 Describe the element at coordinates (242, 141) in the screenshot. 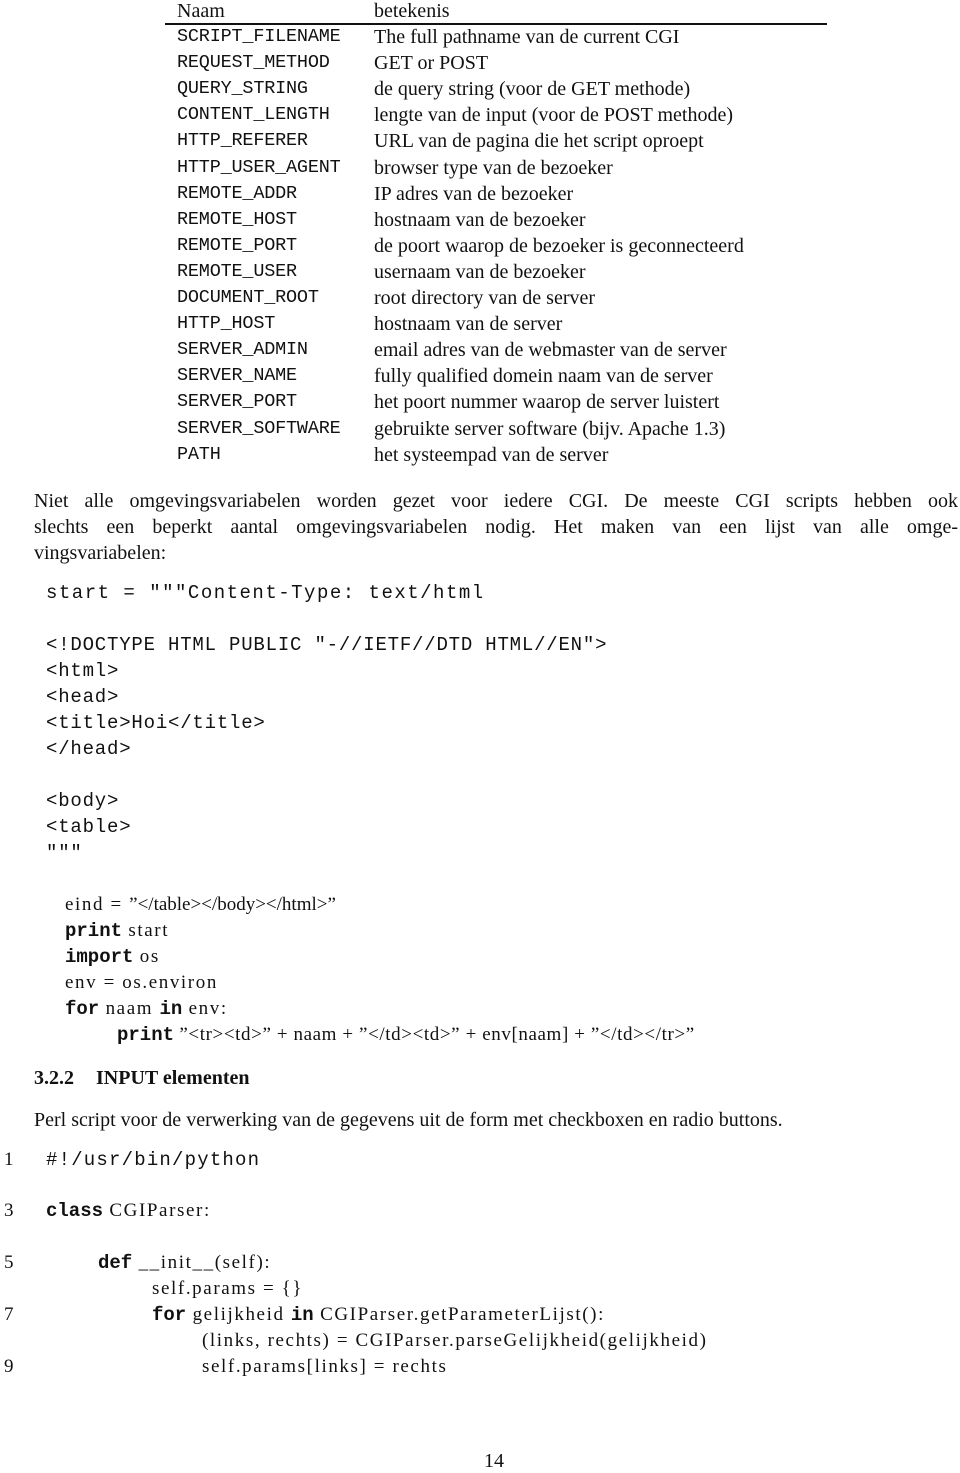

I see `env-var-name: HTTP_REFERER` at that location.